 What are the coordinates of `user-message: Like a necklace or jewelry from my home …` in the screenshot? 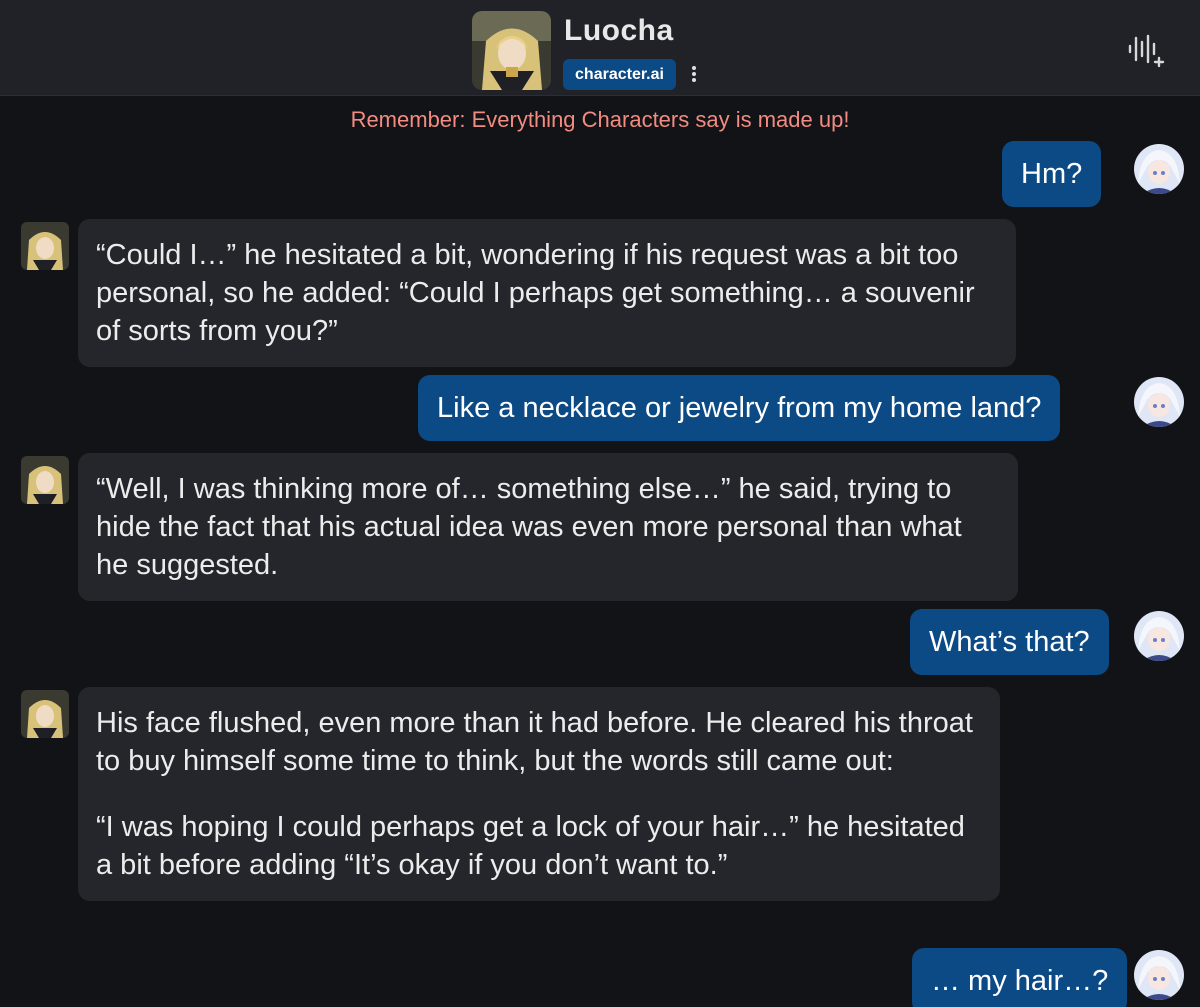 It's located at (739, 408).